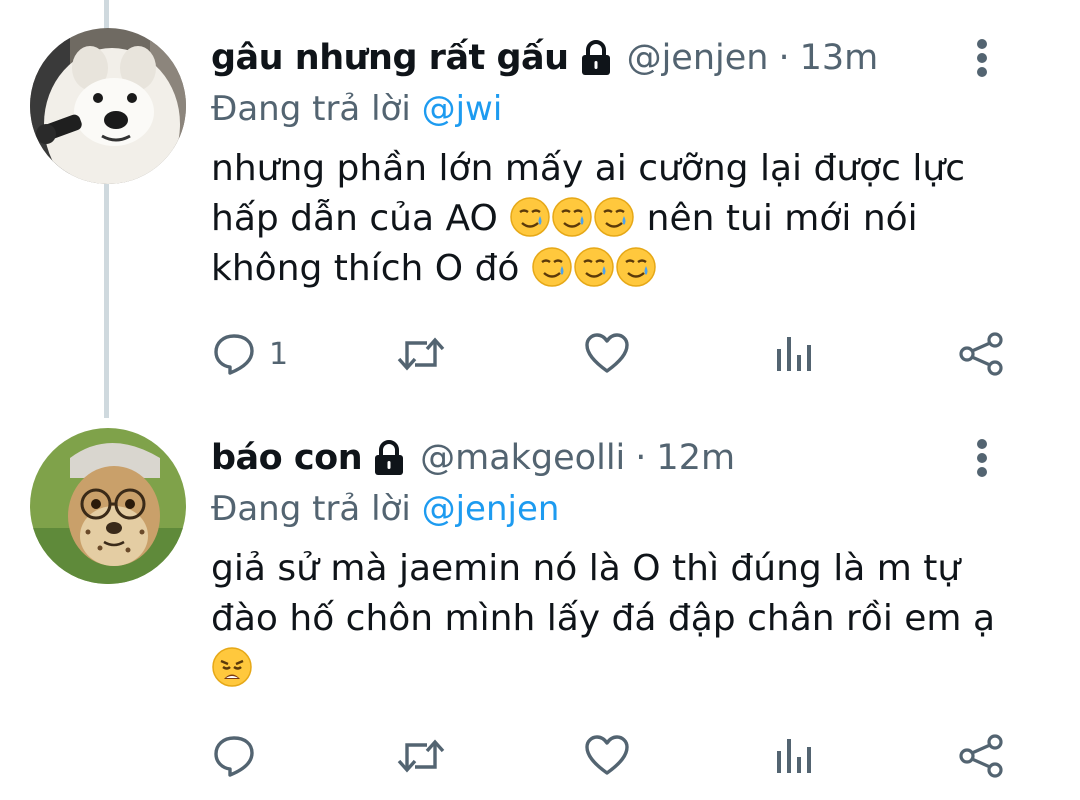  What do you see at coordinates (287, 458) in the screenshot?
I see `display-name: báo con` at bounding box center [287, 458].